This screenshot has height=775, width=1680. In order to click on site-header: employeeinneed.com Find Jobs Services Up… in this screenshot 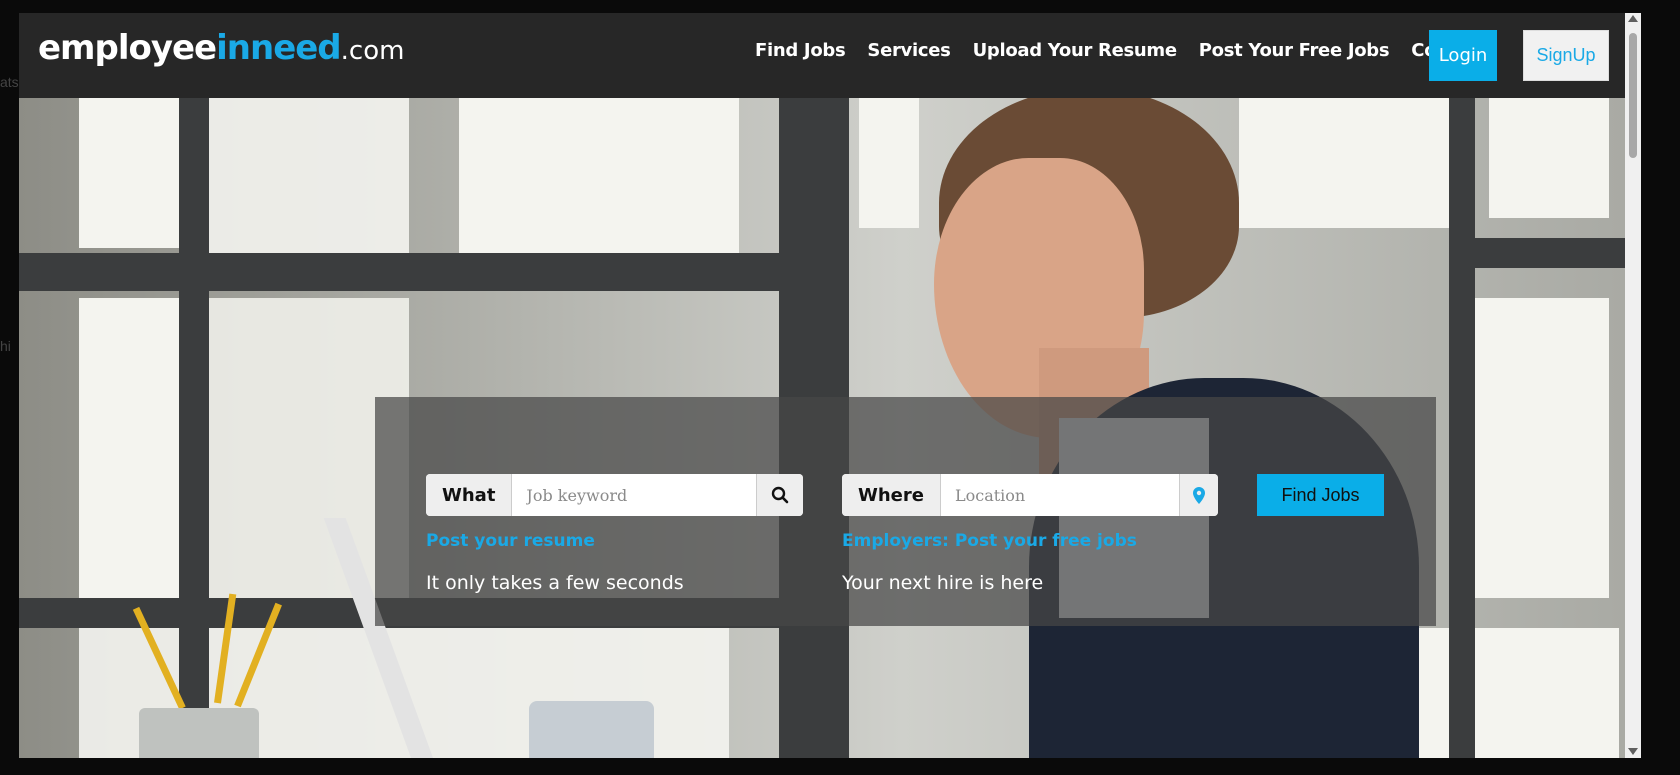, I will do `click(830, 55)`.